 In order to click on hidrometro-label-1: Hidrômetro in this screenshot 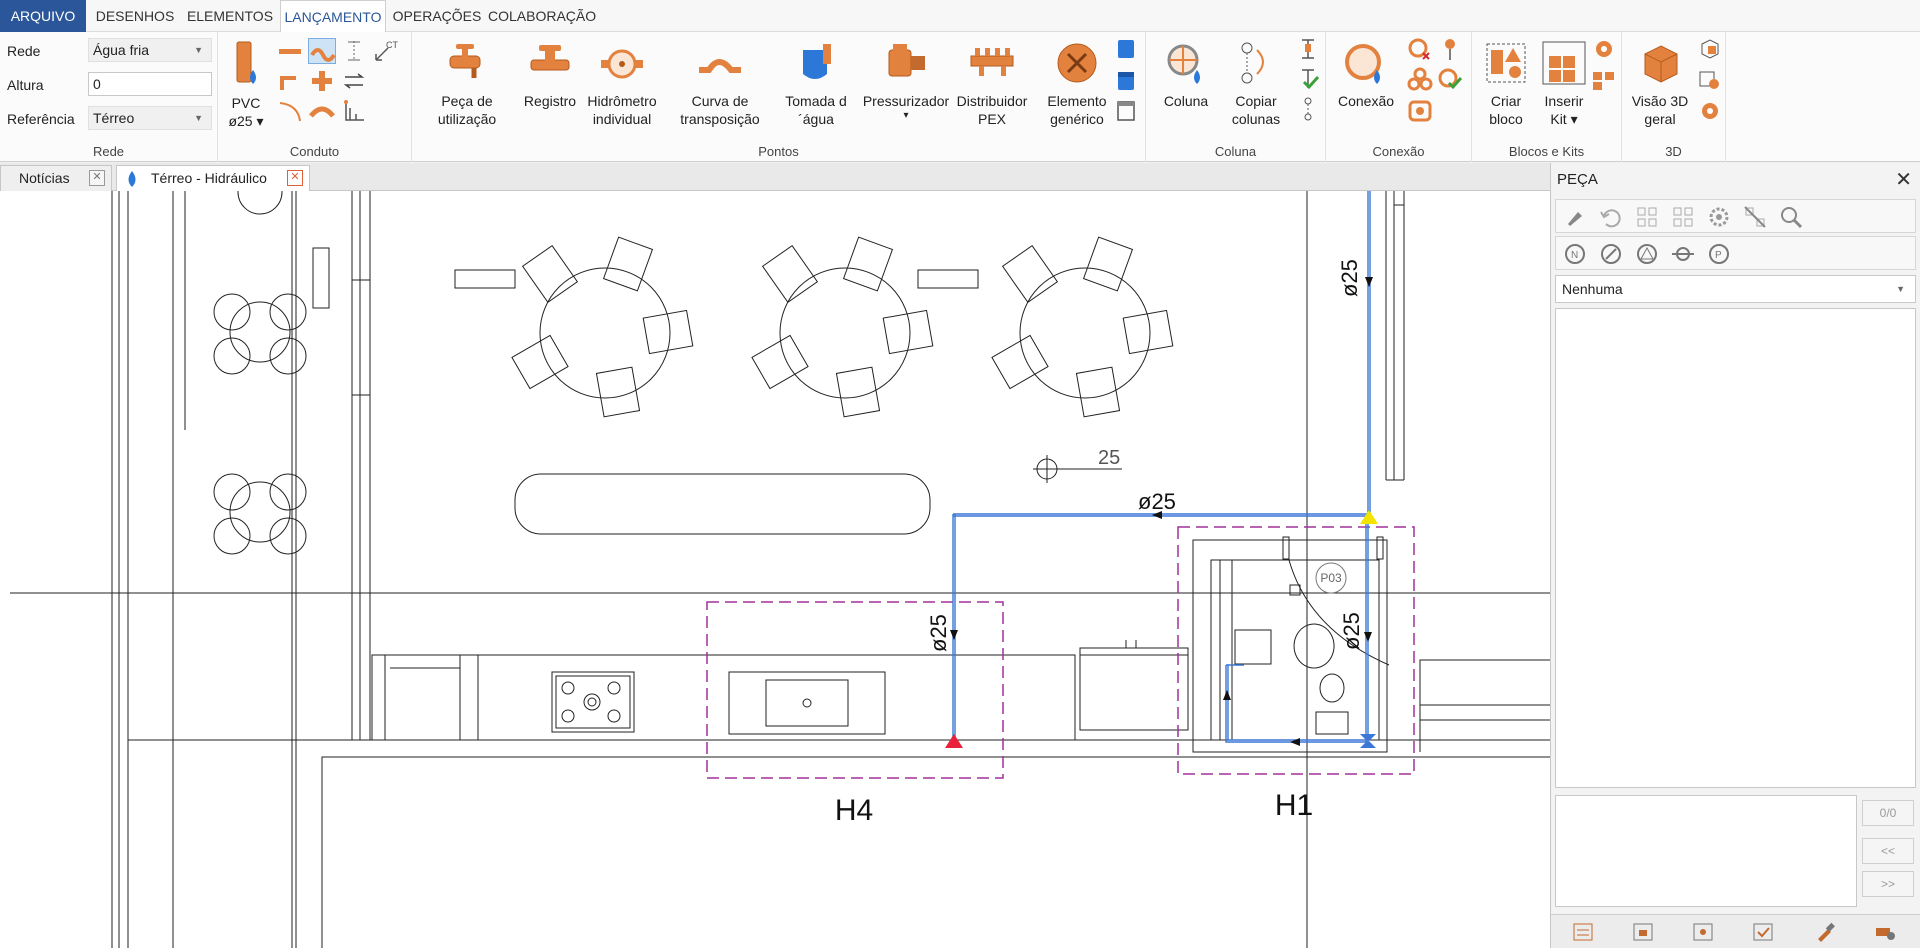, I will do `click(622, 101)`.